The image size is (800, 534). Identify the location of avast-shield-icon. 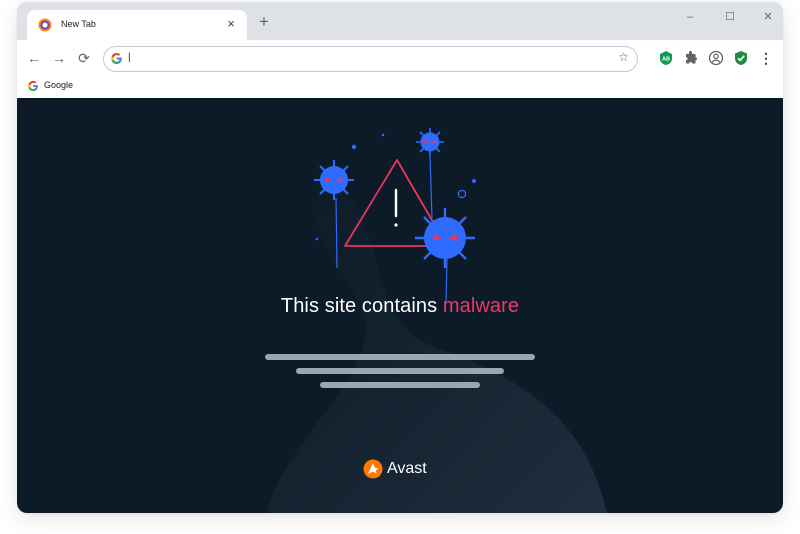
(741, 58).